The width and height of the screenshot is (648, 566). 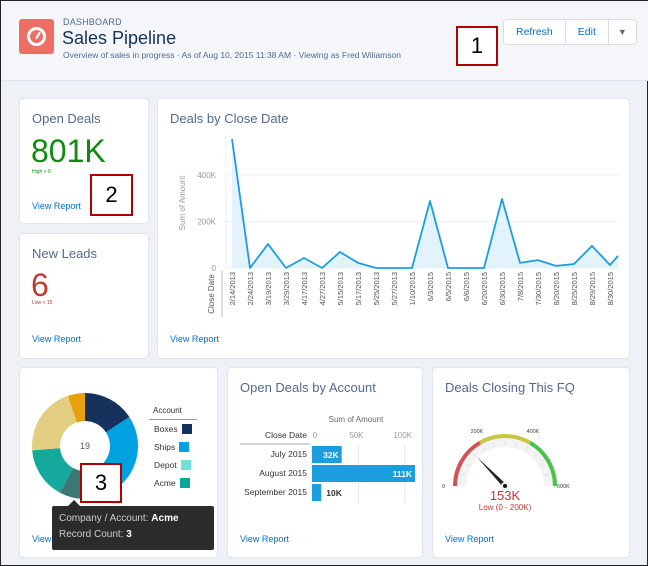 What do you see at coordinates (533, 432) in the screenshot?
I see `gauge-tick-label: 400K` at bounding box center [533, 432].